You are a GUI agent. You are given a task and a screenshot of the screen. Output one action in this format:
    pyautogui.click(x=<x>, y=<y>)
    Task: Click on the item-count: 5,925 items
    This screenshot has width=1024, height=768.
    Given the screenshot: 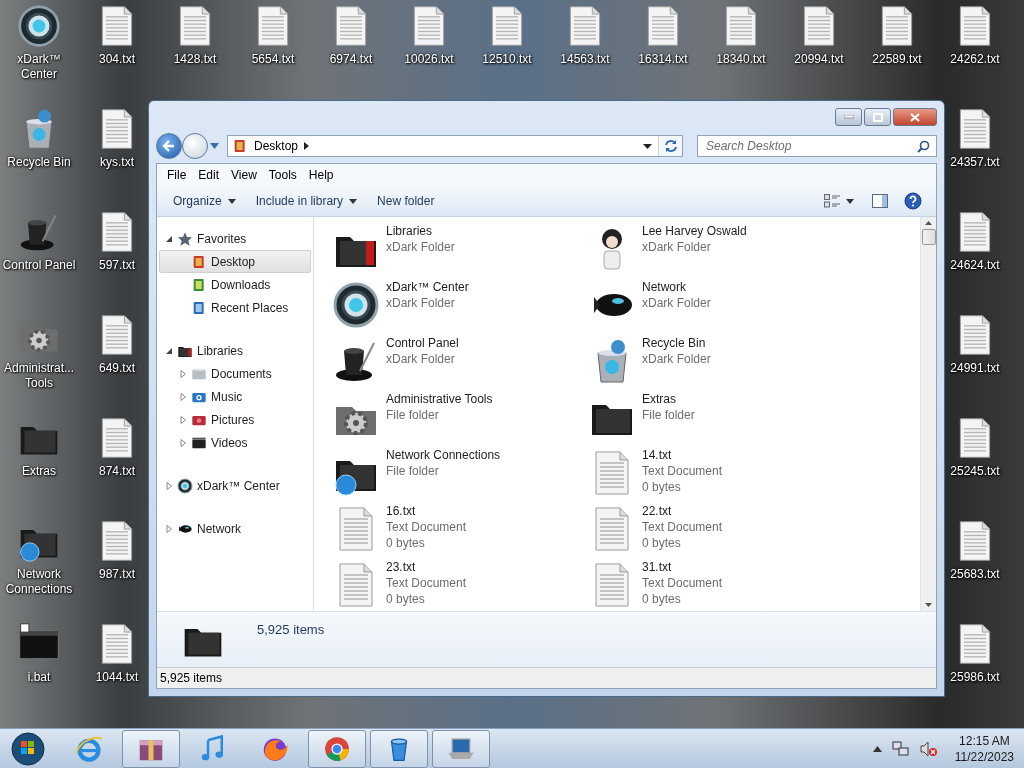 What is the action you would take?
    pyautogui.click(x=291, y=629)
    